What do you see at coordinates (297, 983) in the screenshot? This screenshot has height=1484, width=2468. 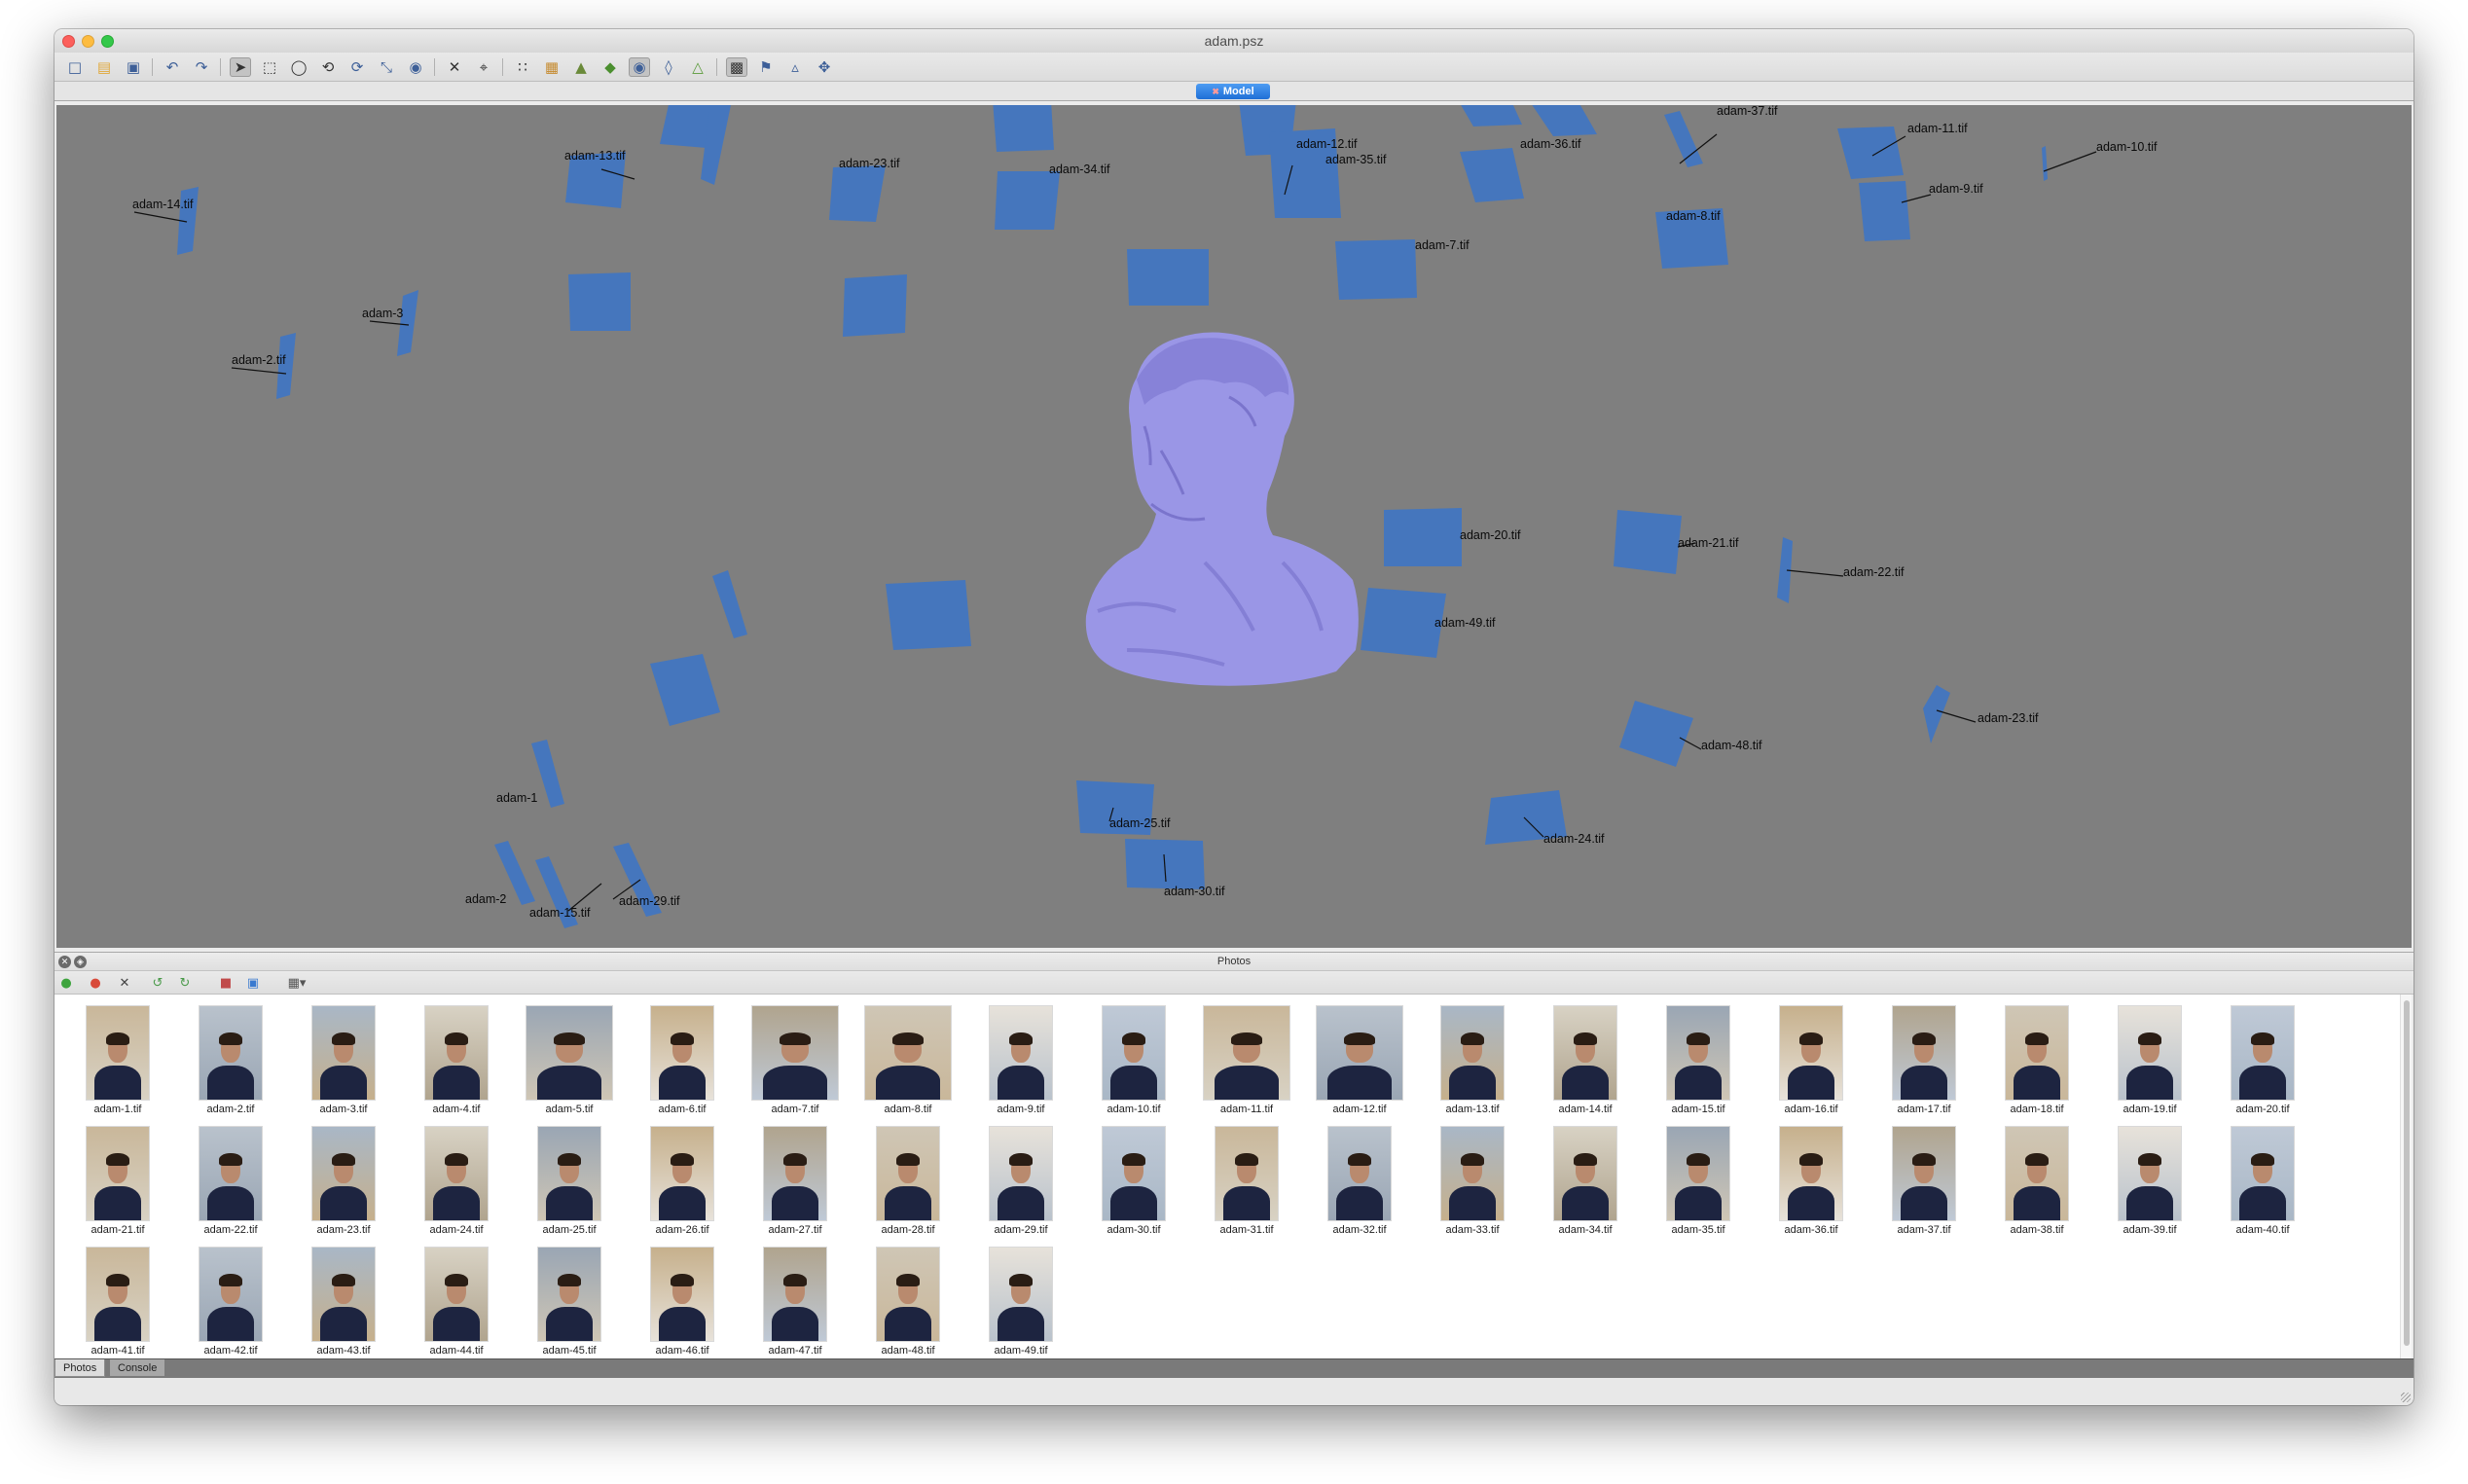 I see `view-mode-icon: ▦▾` at bounding box center [297, 983].